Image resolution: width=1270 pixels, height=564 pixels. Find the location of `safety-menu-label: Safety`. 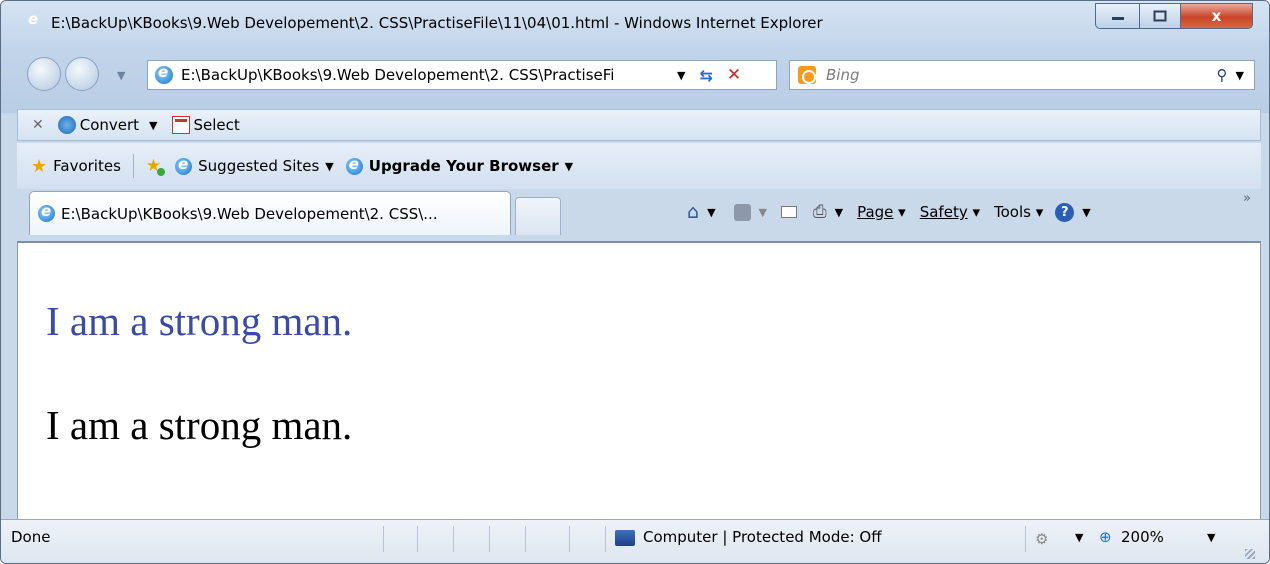

safety-menu-label: Safety is located at coordinates (943, 212).